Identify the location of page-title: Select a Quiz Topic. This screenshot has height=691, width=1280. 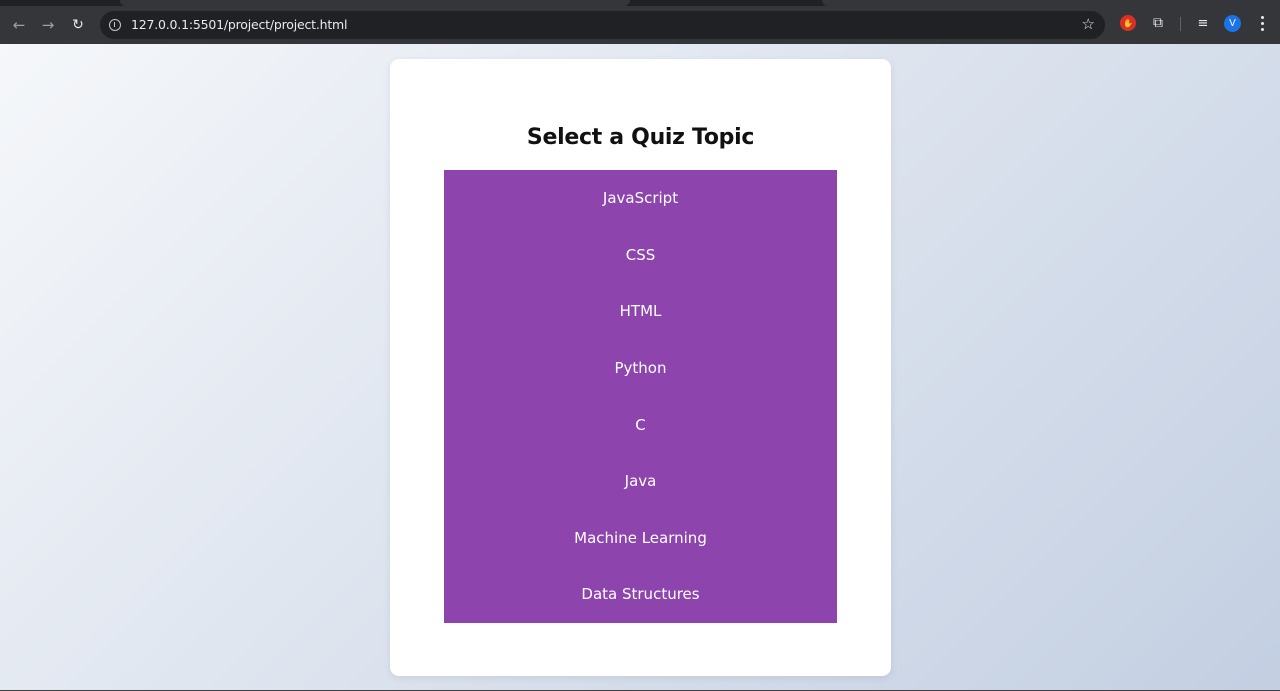
(640, 137).